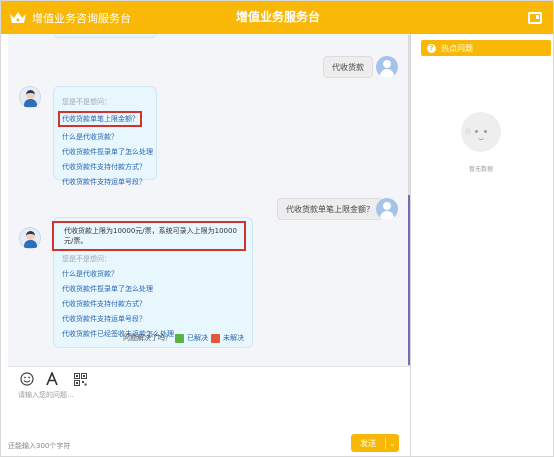 This screenshot has width=554, height=457. I want to click on chevron-down-icon: ⌄, so click(392, 443).